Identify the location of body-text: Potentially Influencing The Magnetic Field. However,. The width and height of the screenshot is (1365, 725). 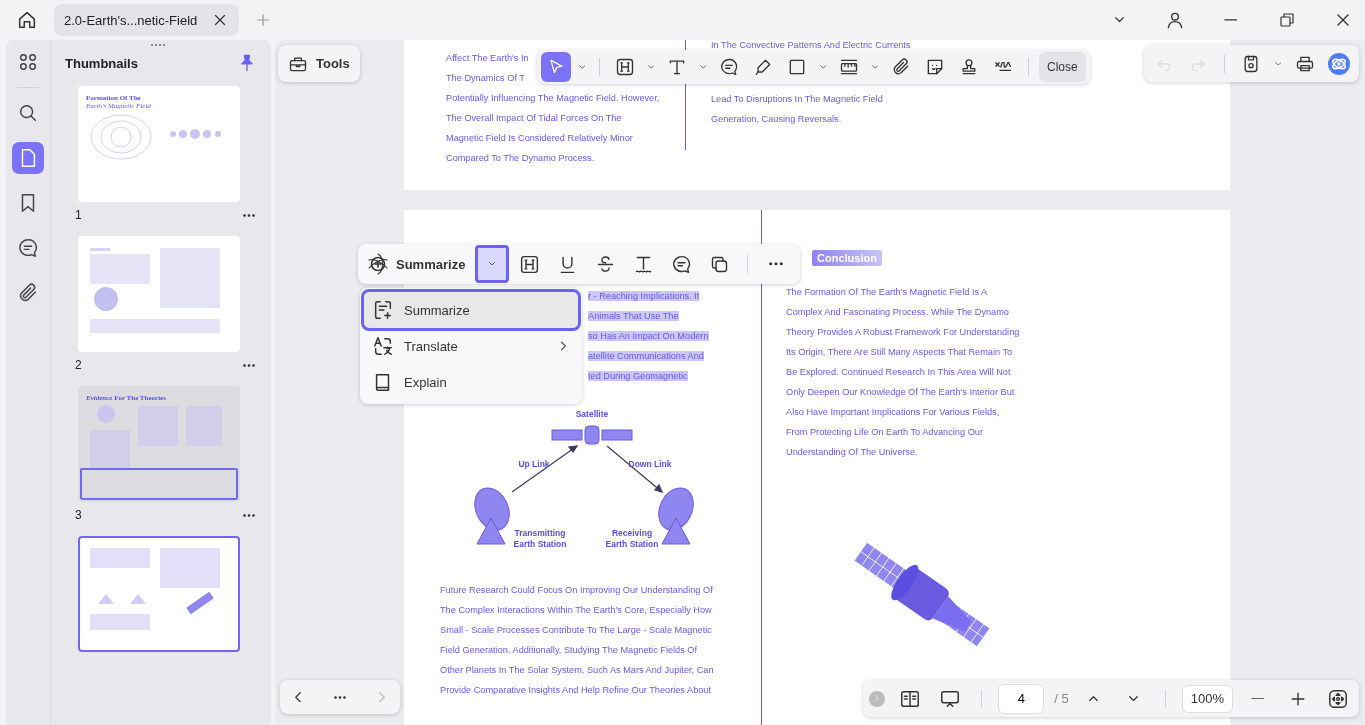
(553, 98).